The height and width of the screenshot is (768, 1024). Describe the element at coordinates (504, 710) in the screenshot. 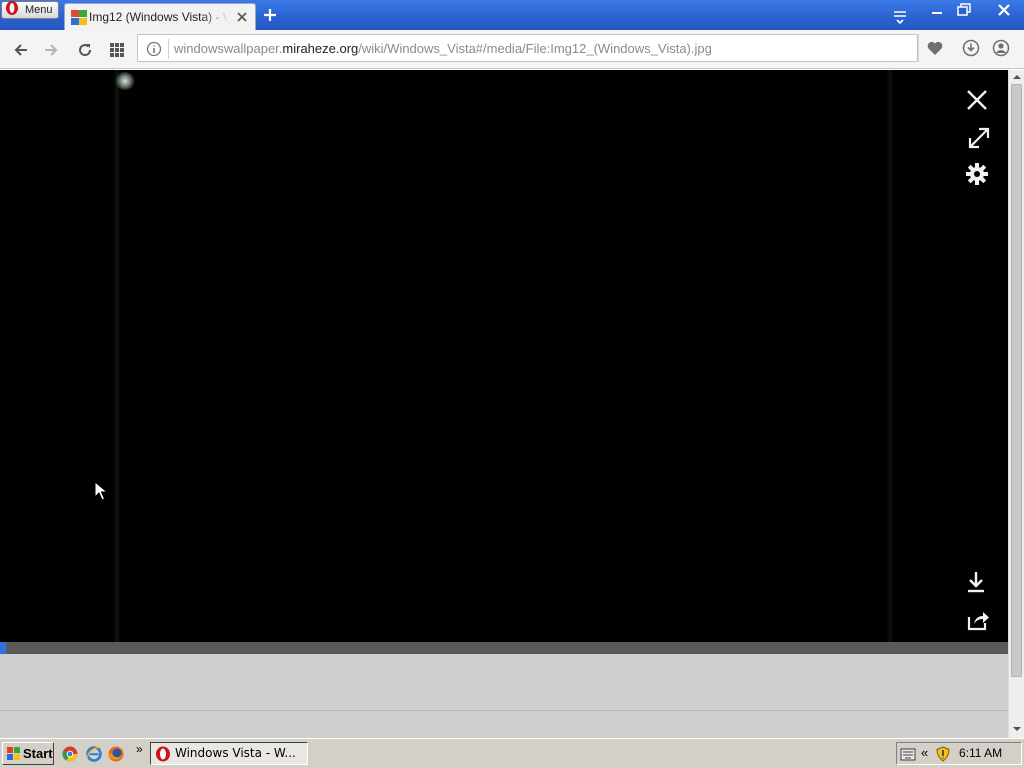

I see `divider` at that location.